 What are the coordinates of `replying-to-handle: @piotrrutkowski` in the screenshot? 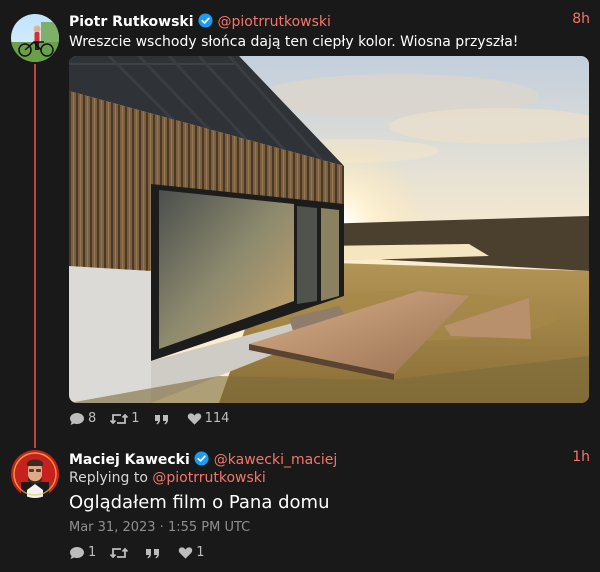 It's located at (208, 478).